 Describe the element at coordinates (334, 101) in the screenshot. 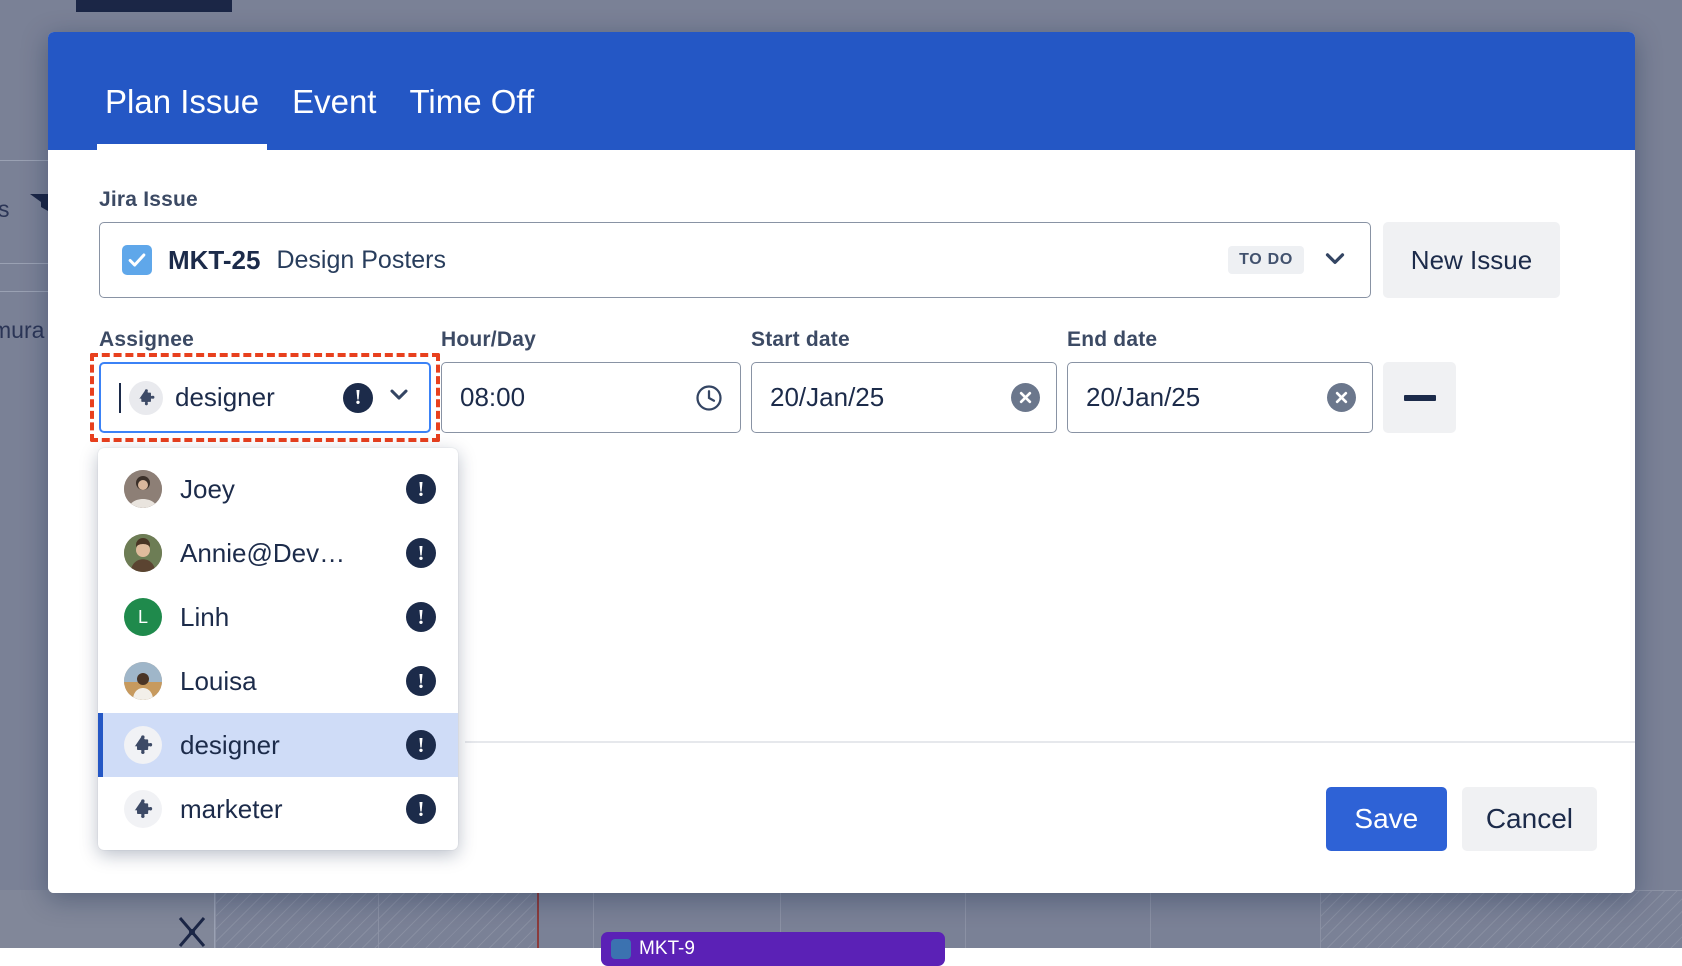

I see `tab-event-label: Event` at that location.